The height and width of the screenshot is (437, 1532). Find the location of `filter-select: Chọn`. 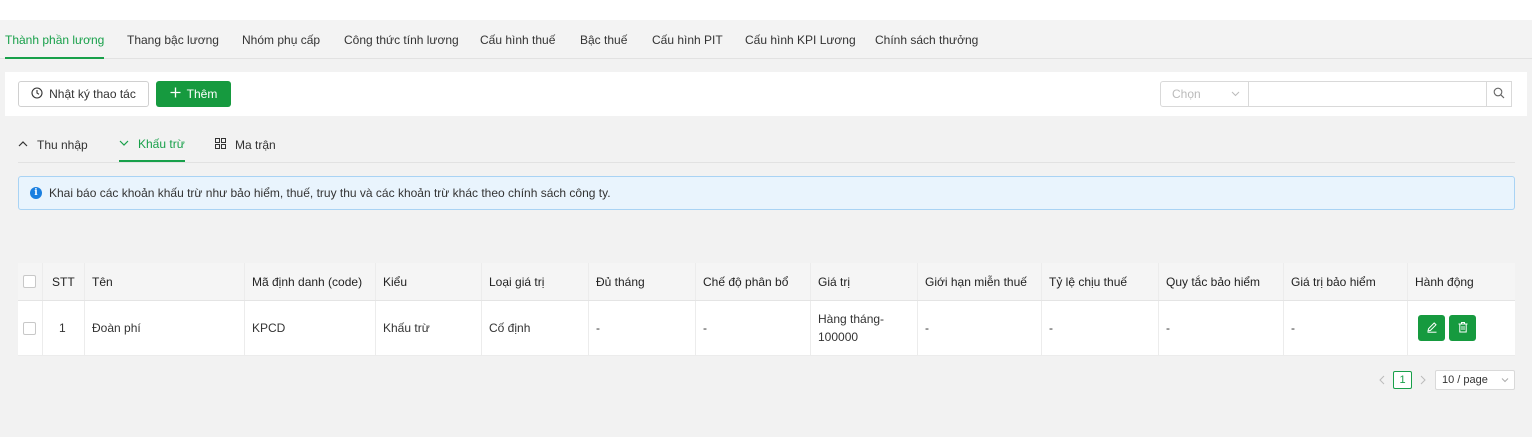

filter-select: Chọn is located at coordinates (1204, 94).